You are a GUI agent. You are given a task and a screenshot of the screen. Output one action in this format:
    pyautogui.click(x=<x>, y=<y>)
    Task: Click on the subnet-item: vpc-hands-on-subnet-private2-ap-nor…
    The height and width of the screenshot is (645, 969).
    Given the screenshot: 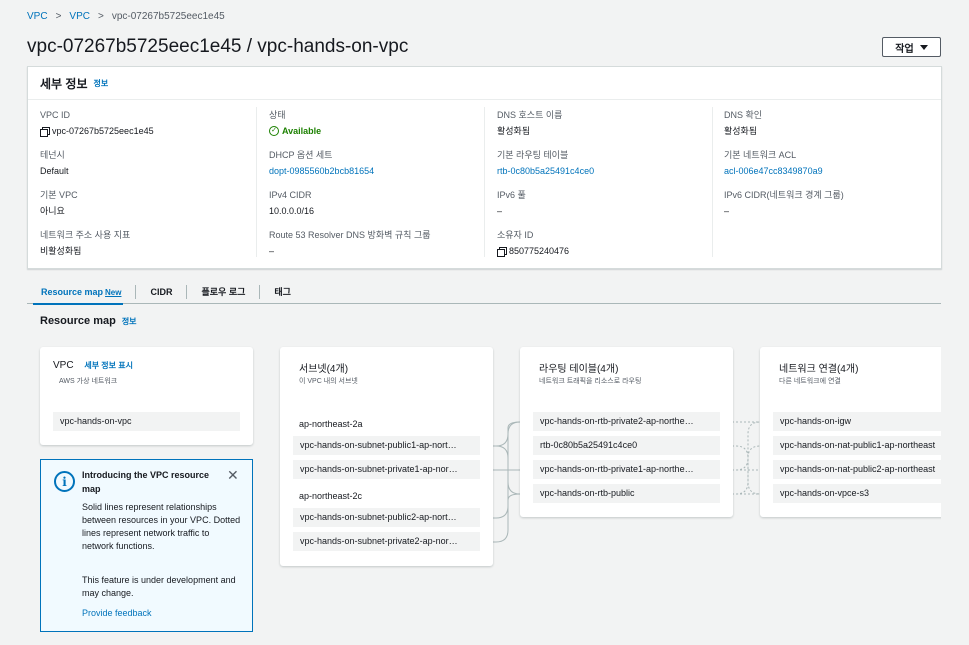 What is the action you would take?
    pyautogui.click(x=386, y=541)
    